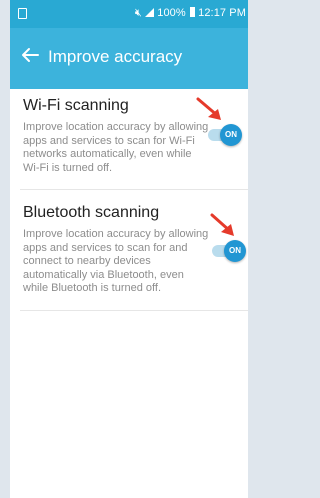  Describe the element at coordinates (138, 13) in the screenshot. I see `mute-icon: 🔇︎` at that location.